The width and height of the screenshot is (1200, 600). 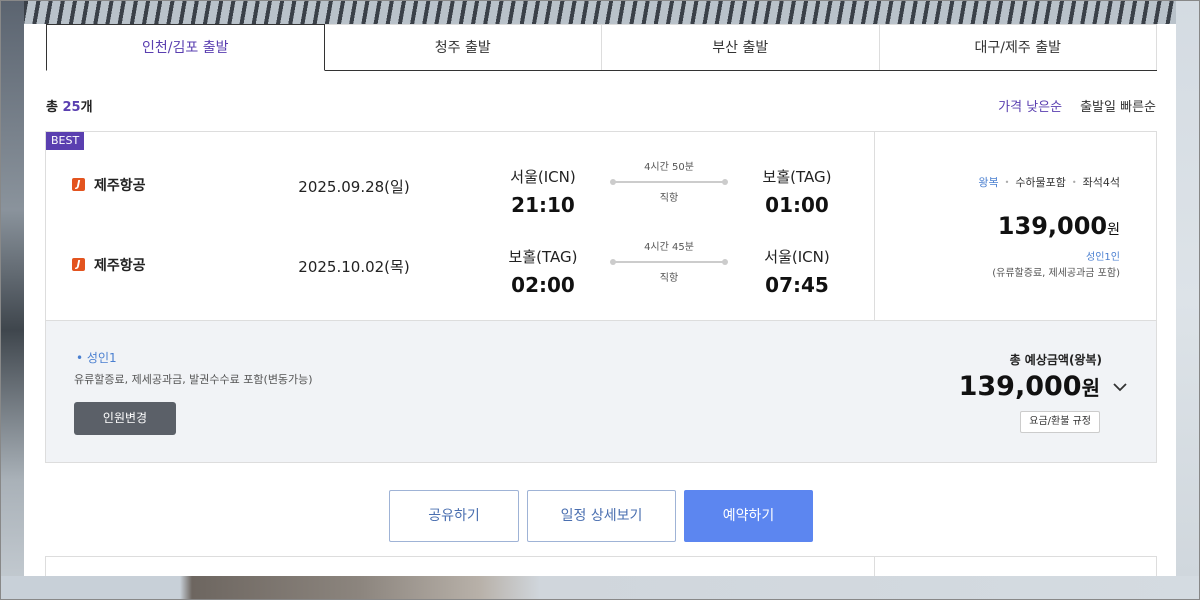 What do you see at coordinates (600, 588) in the screenshot?
I see `background-photo-bottom` at bounding box center [600, 588].